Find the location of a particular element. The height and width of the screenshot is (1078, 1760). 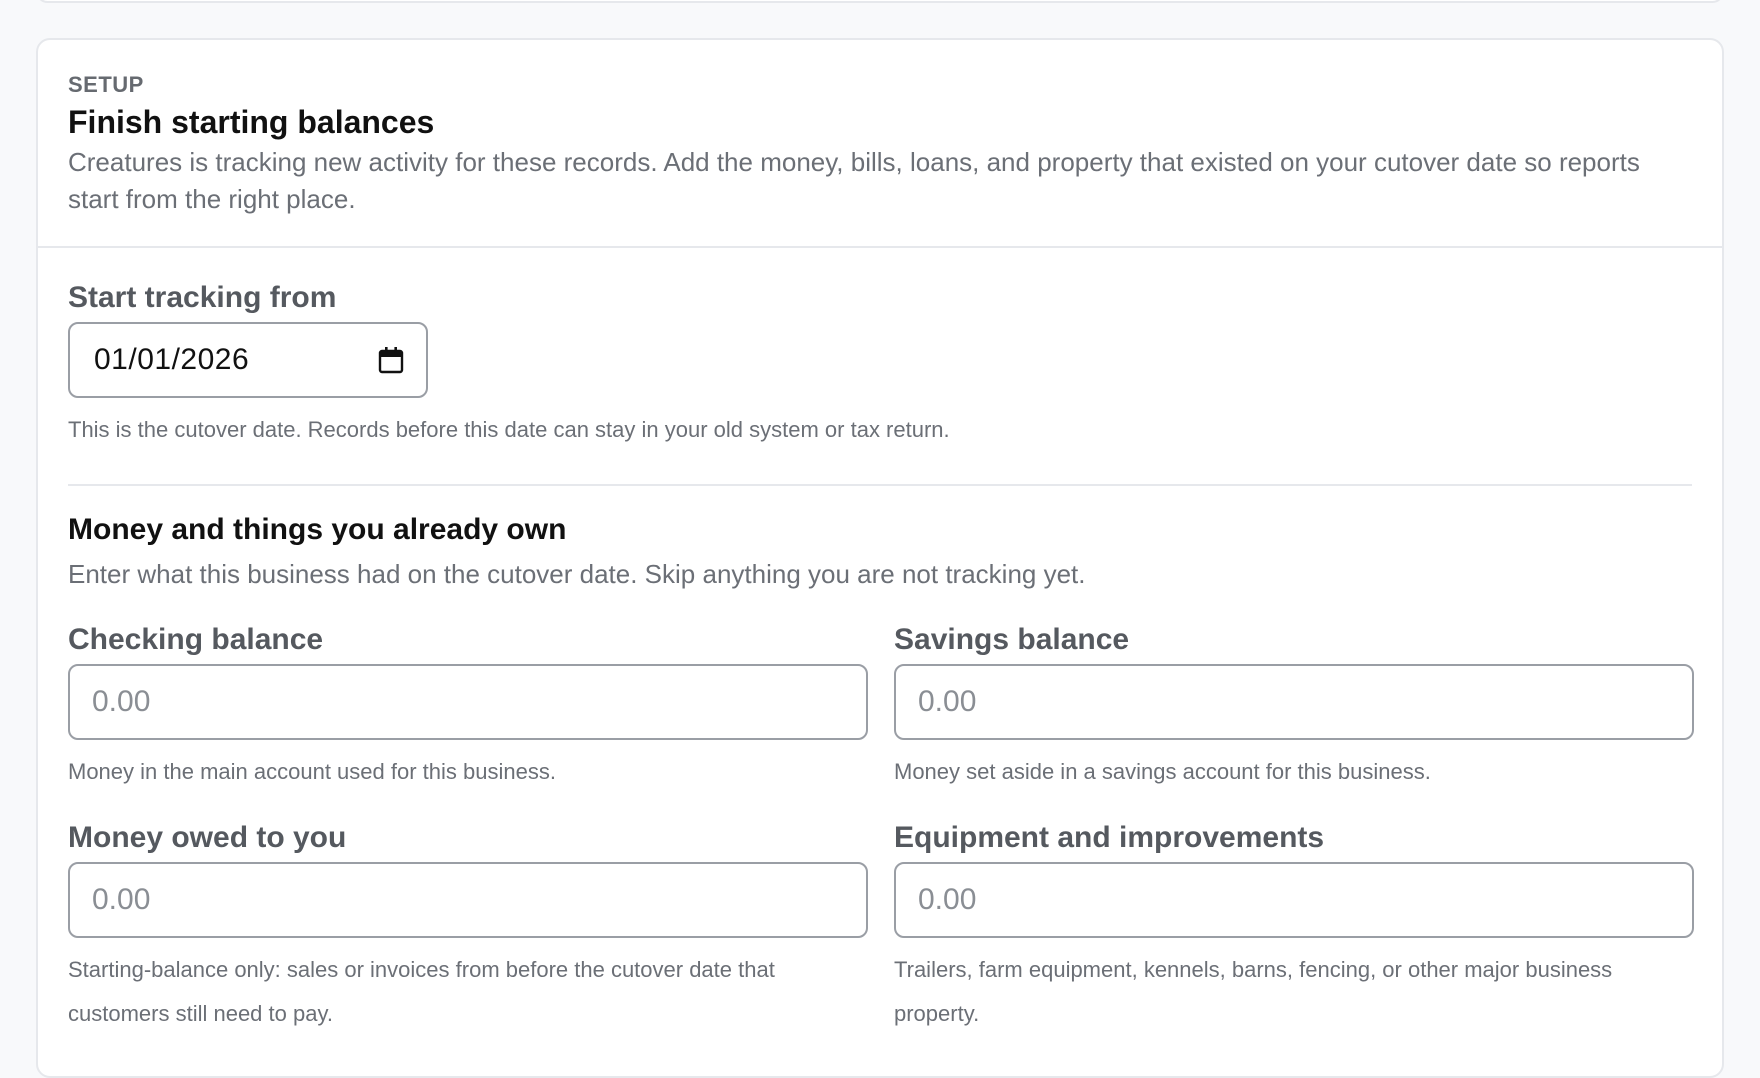

owned-section-title: Money and things you already own is located at coordinates (317, 529).